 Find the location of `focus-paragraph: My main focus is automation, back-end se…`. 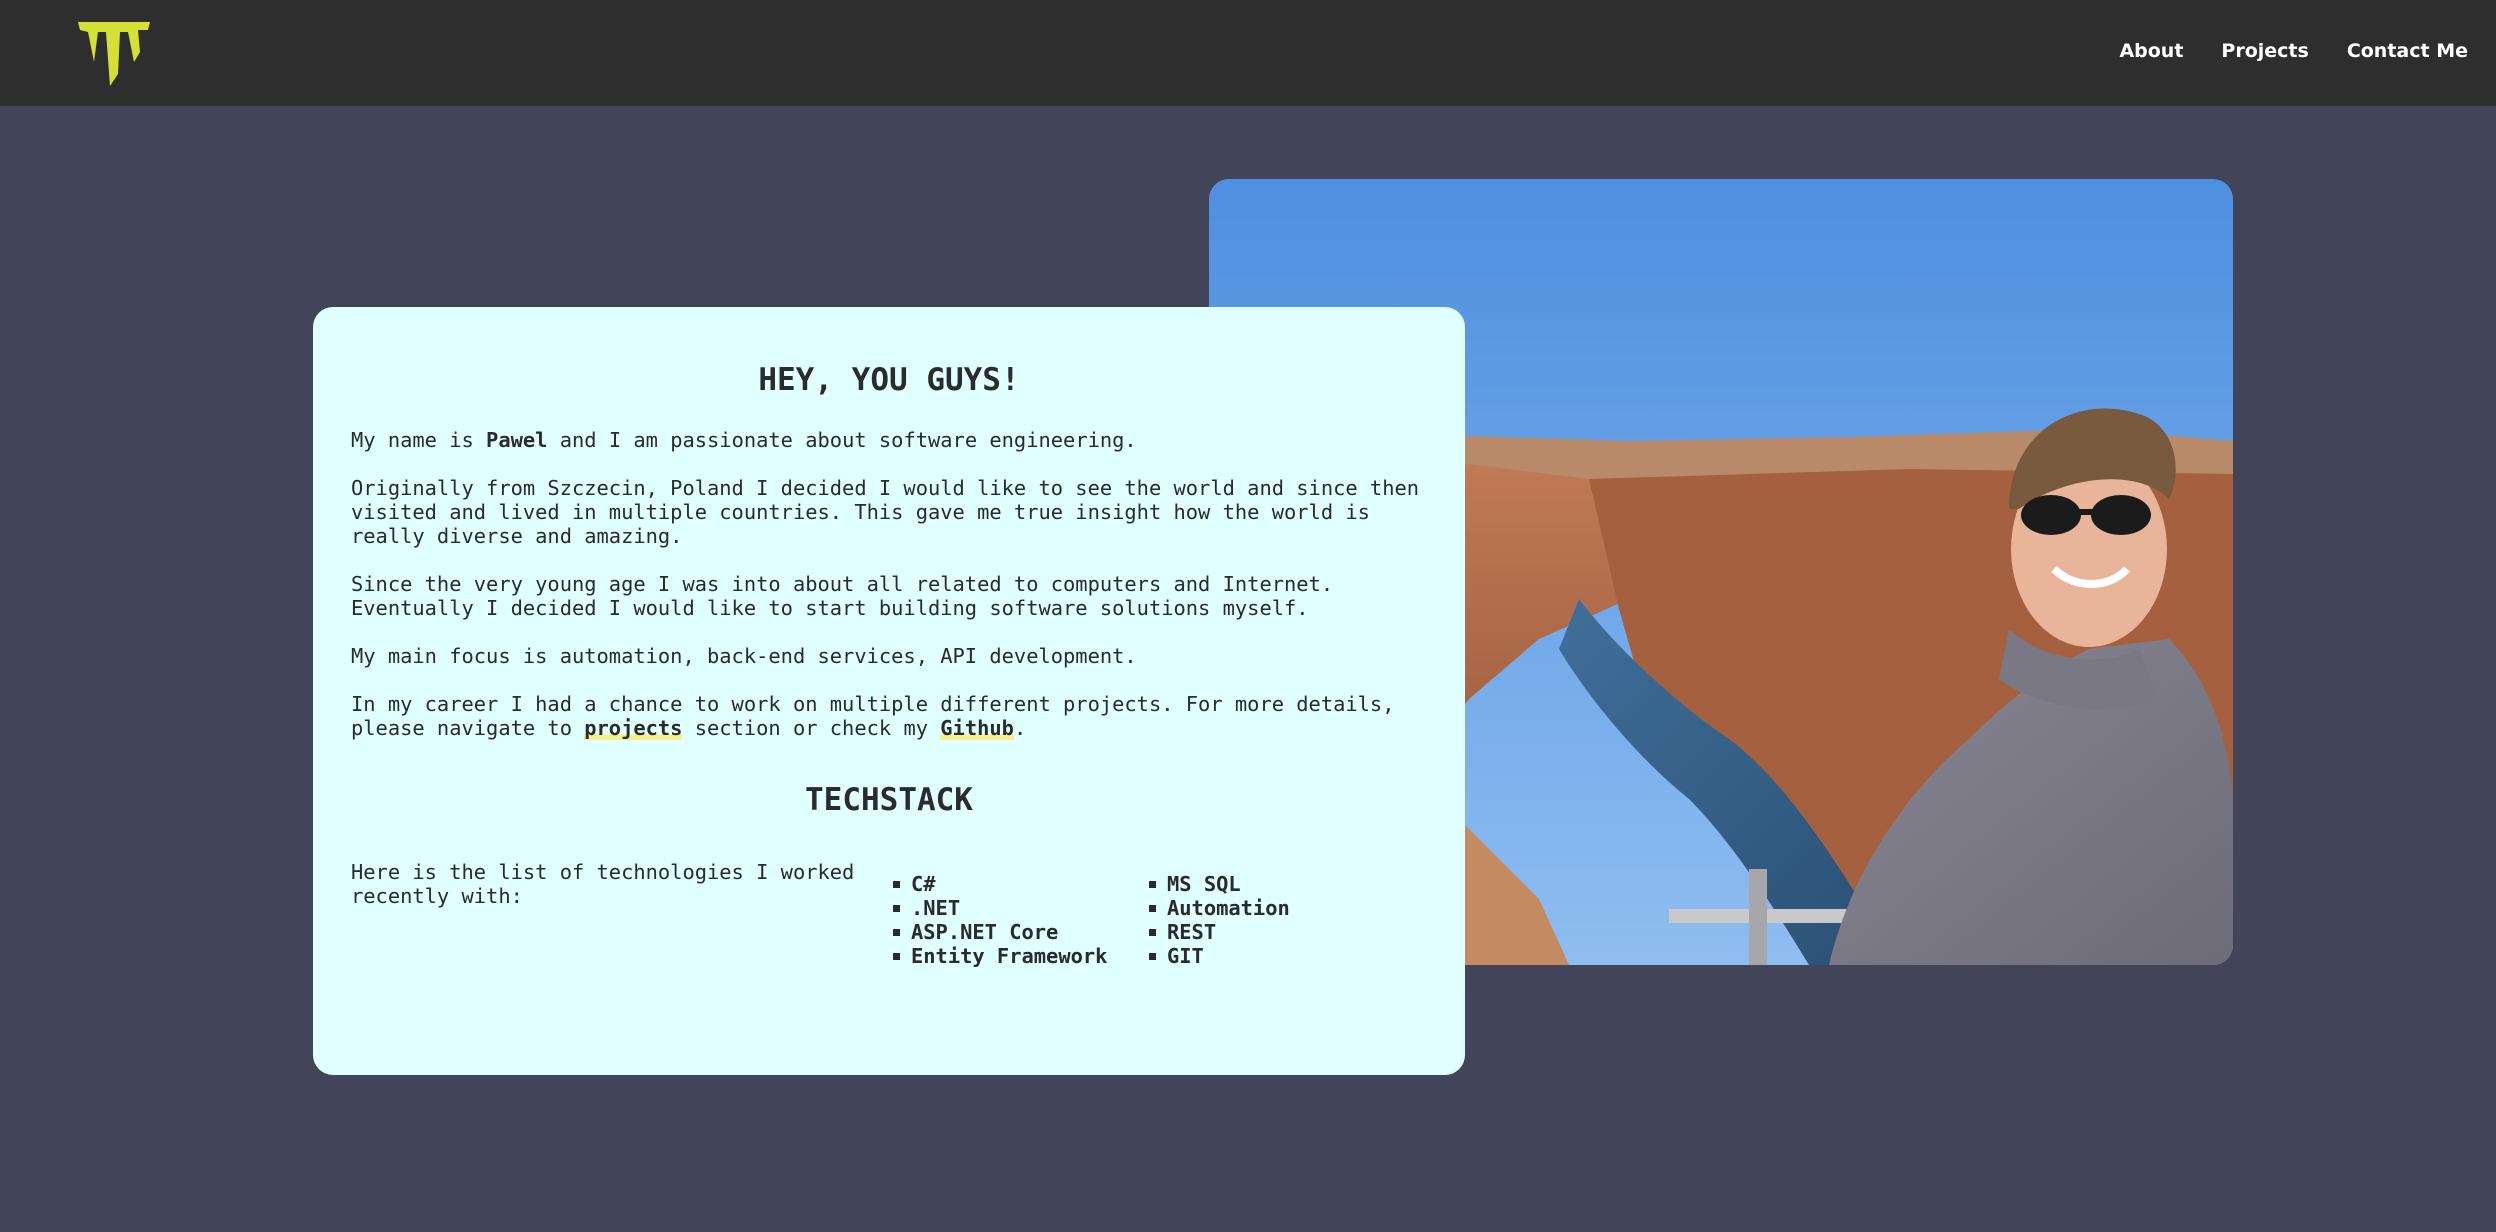

focus-paragraph: My main focus is automation, back-end se… is located at coordinates (744, 656).